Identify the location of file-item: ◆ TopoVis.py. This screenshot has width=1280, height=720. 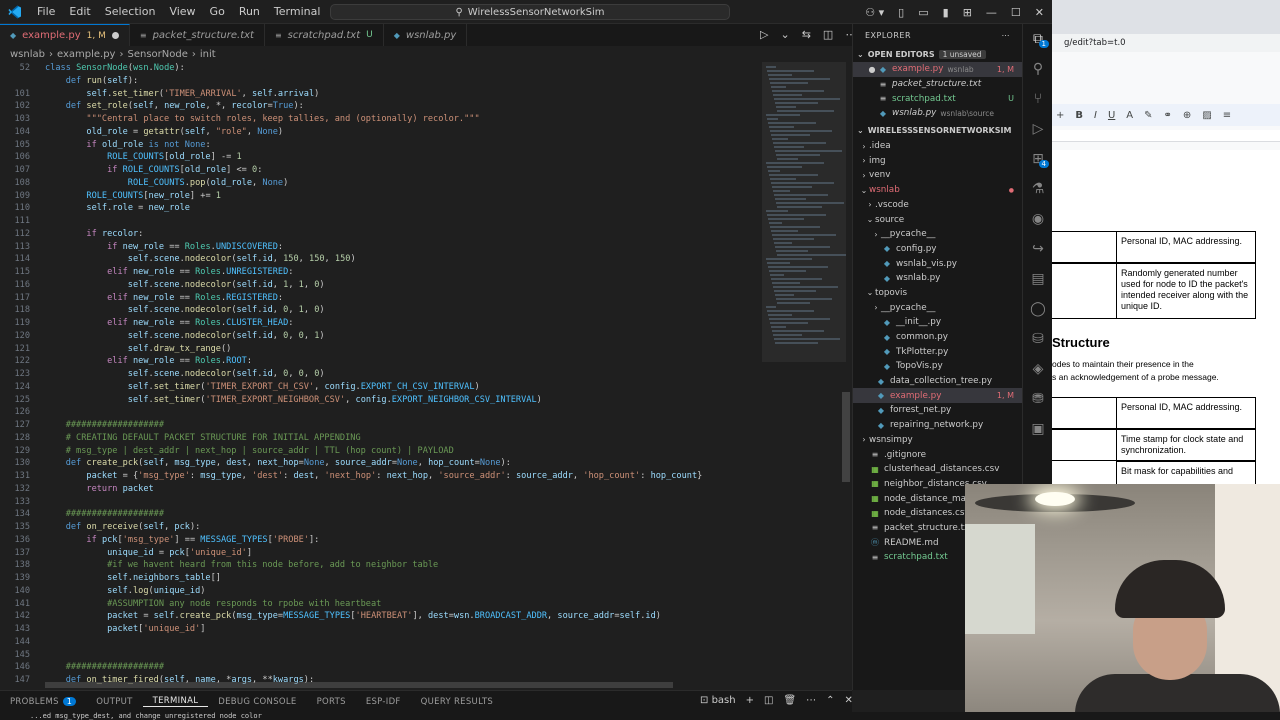
(937, 366).